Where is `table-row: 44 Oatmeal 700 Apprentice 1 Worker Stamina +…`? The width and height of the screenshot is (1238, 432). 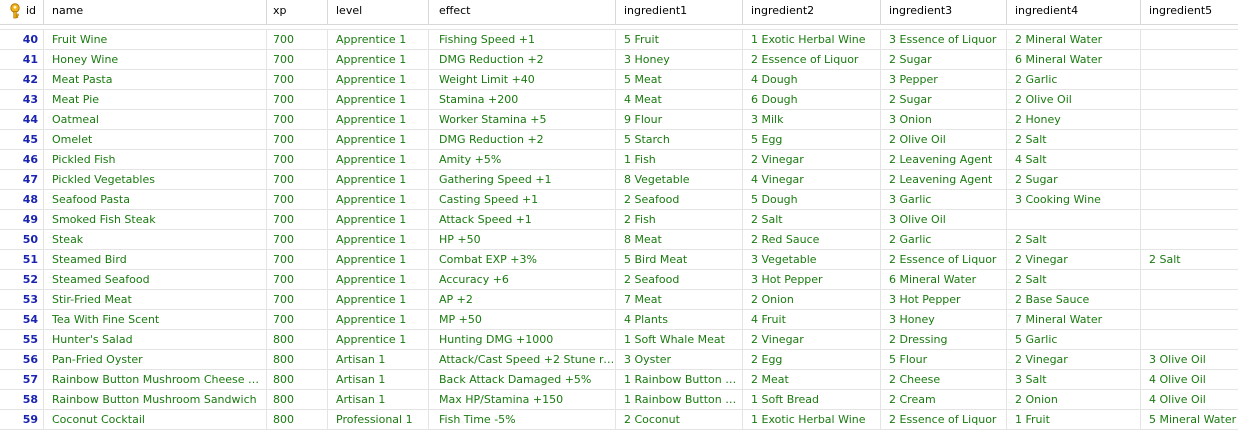
table-row: 44 Oatmeal 700 Apprentice 1 Worker Stamina +… is located at coordinates (619, 120).